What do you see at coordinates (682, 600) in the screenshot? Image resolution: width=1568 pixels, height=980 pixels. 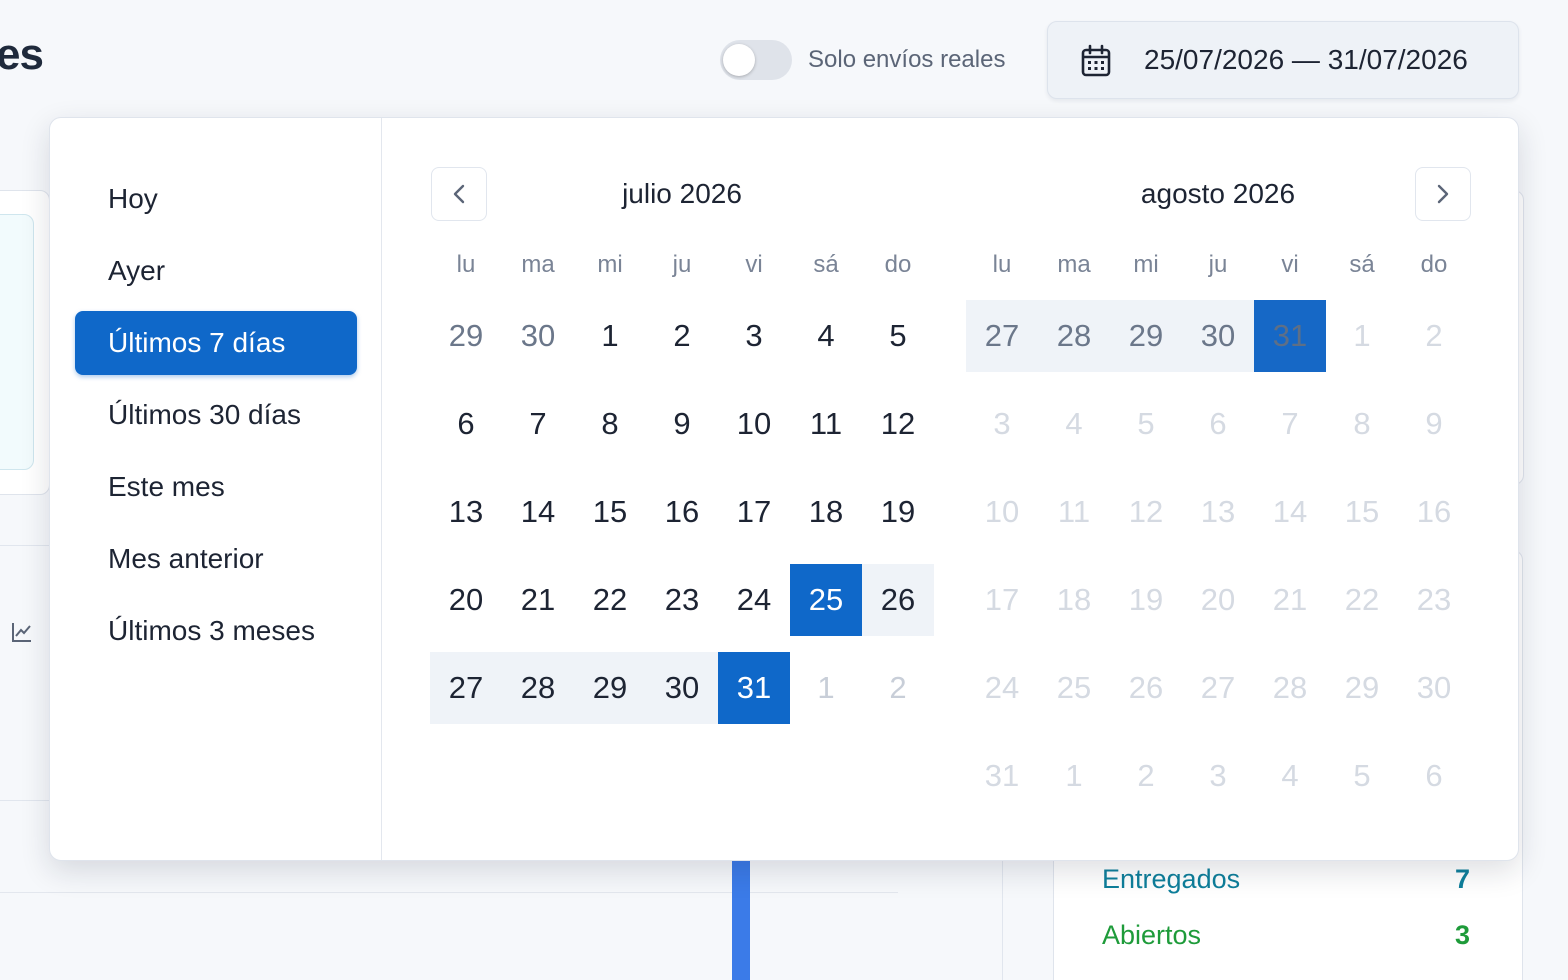 I see `calendar-day: 23` at bounding box center [682, 600].